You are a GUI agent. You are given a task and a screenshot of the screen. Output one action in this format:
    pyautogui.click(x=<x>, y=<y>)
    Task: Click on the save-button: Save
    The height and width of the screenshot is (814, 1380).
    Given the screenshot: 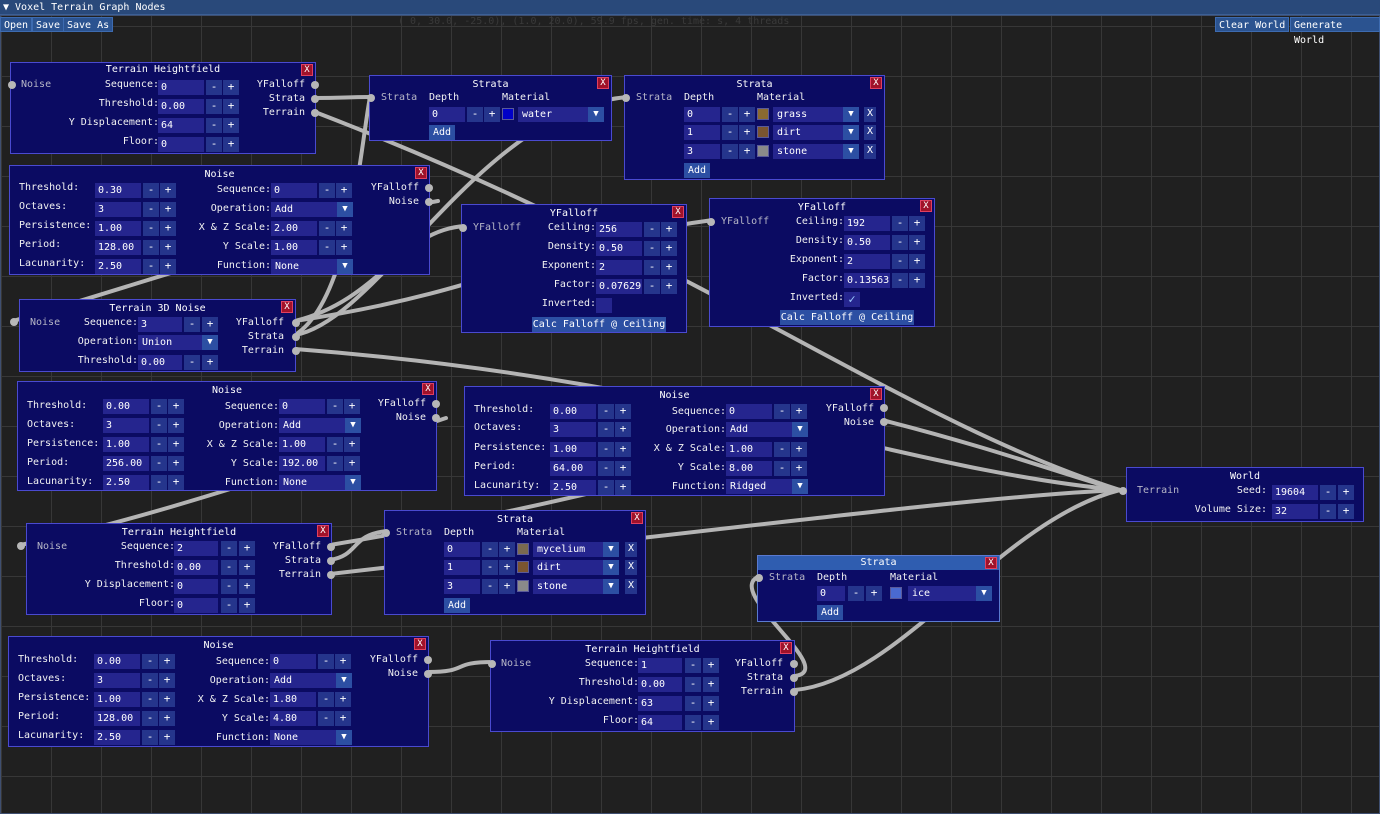 What is the action you would take?
    pyautogui.click(x=48, y=24)
    